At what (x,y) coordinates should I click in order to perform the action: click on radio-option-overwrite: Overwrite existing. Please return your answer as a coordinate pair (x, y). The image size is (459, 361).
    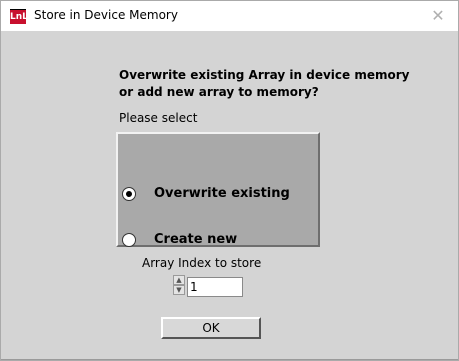
    Looking at the image, I should click on (206, 193).